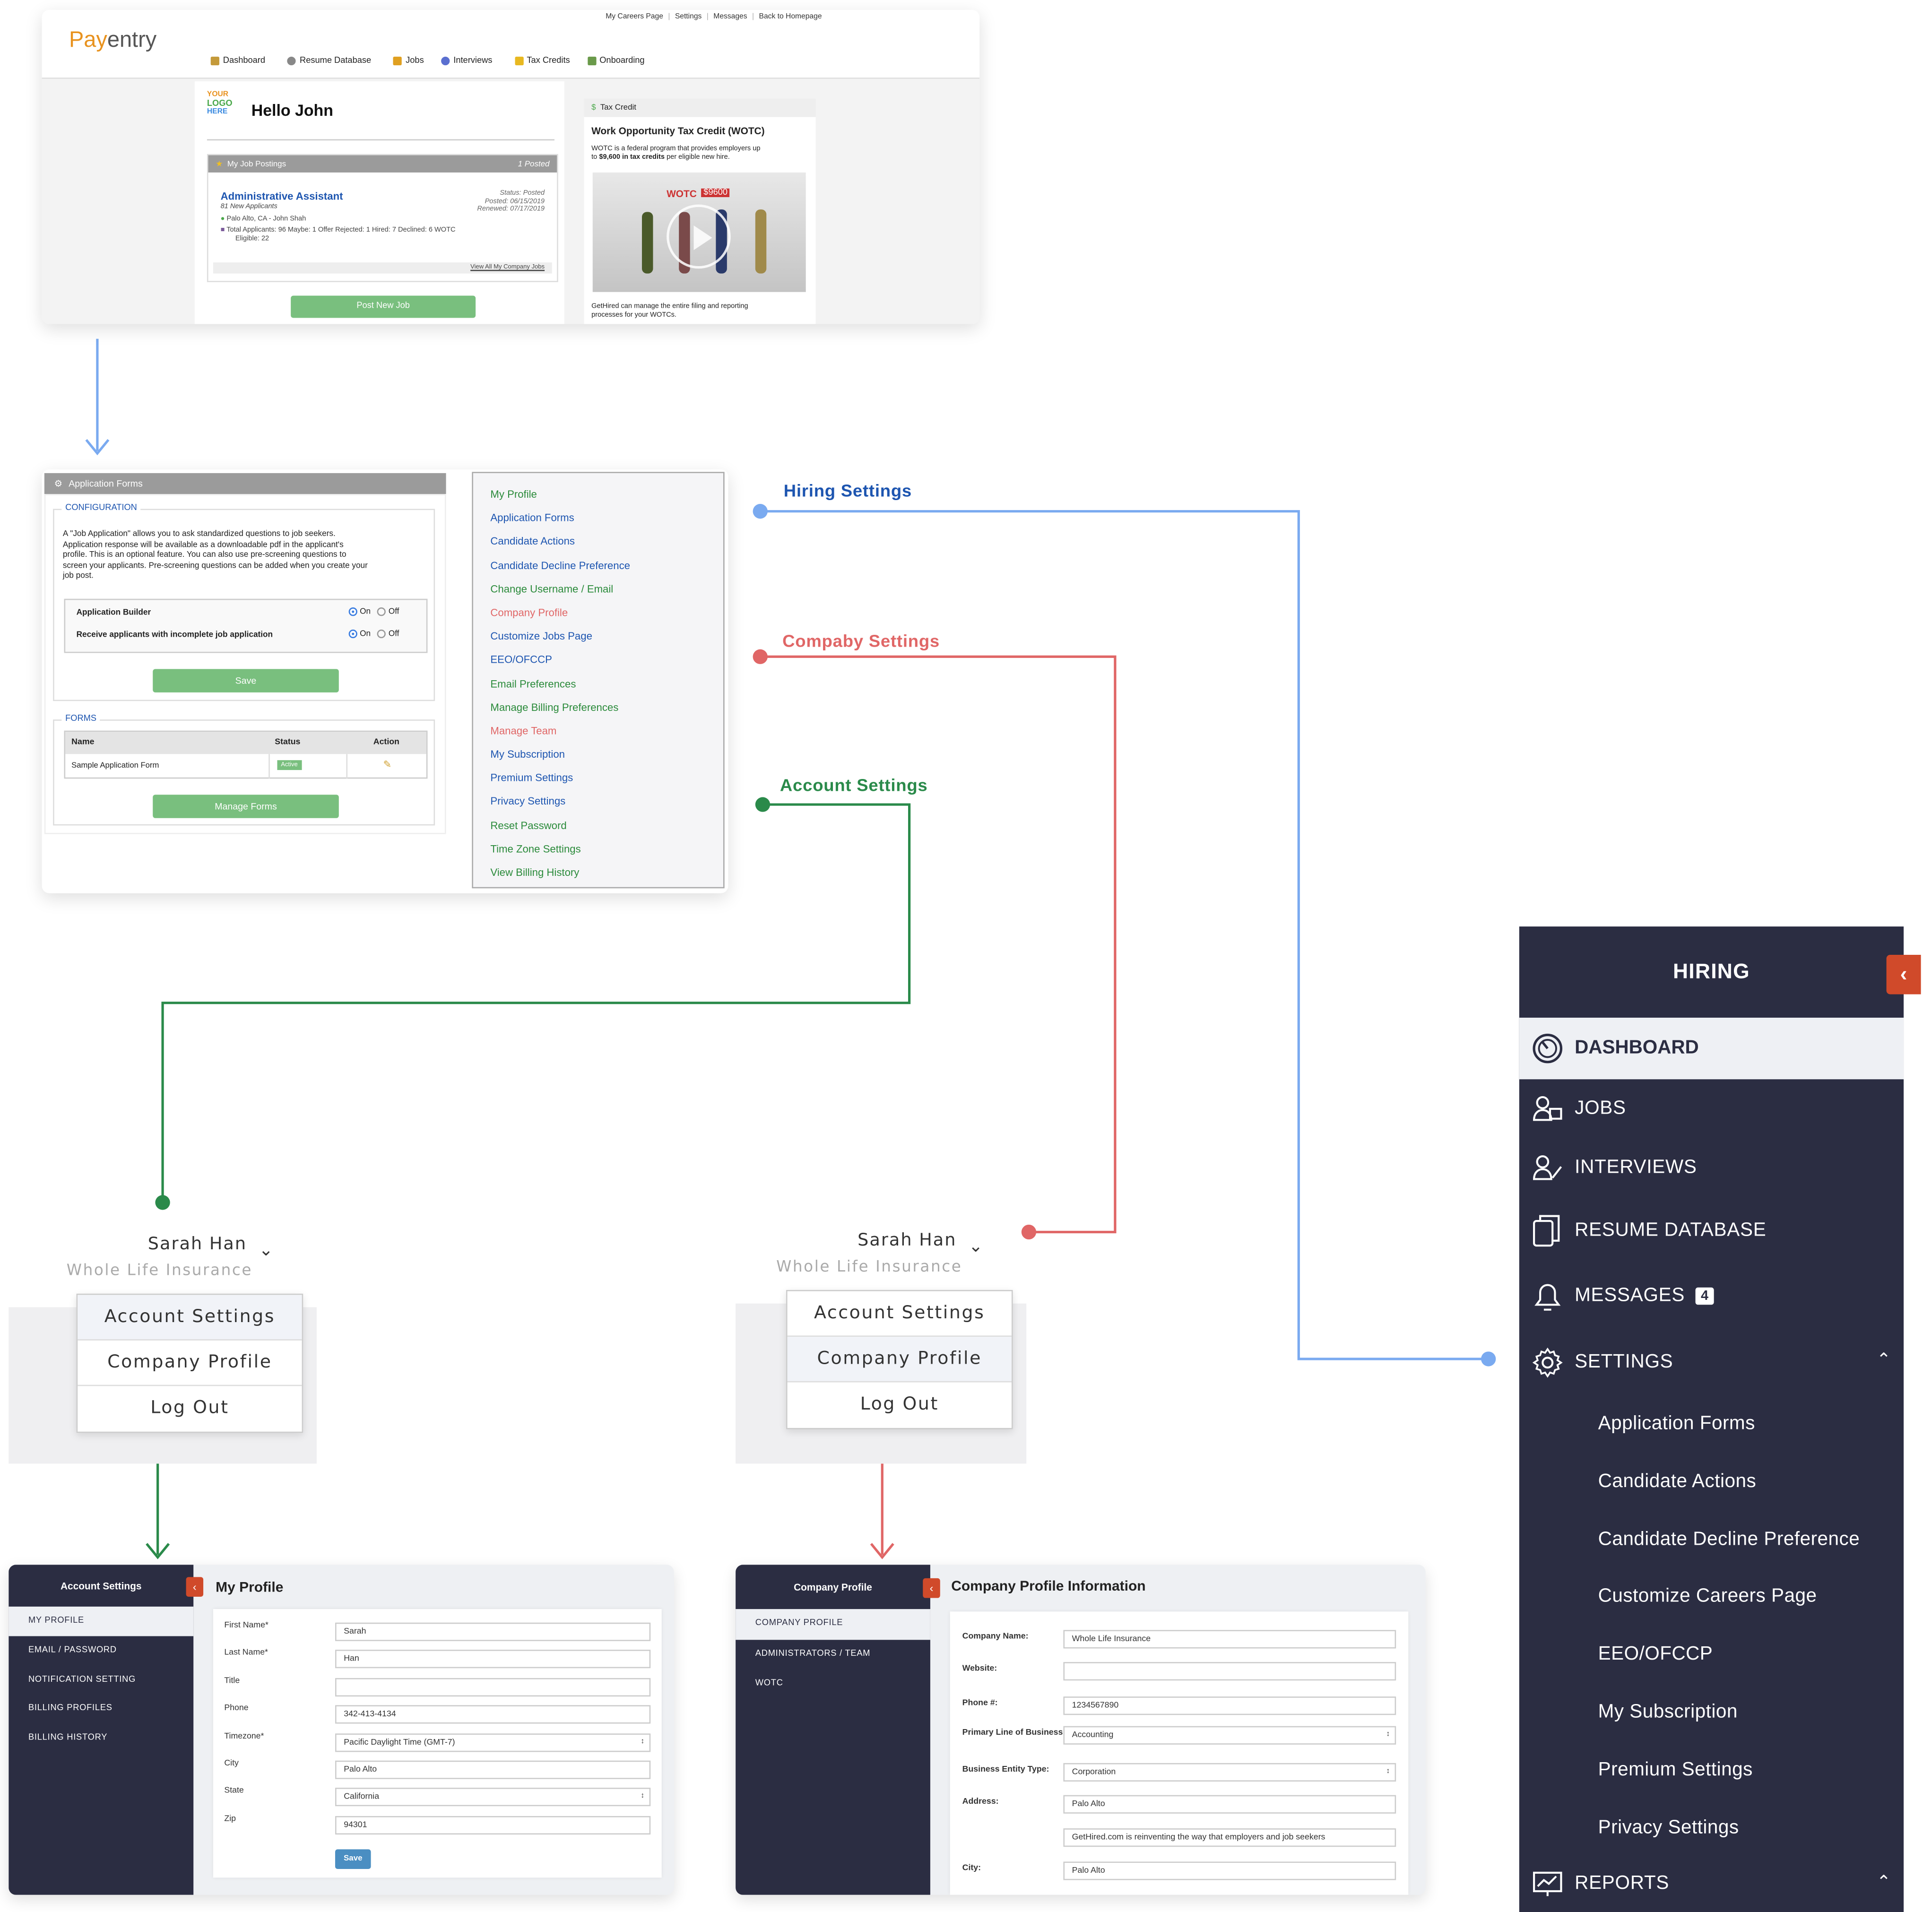 The image size is (1932, 1912). What do you see at coordinates (833, 1655) in the screenshot?
I see `sidebar-item-administrators-team: ADMINISTRATORS / TEAM` at bounding box center [833, 1655].